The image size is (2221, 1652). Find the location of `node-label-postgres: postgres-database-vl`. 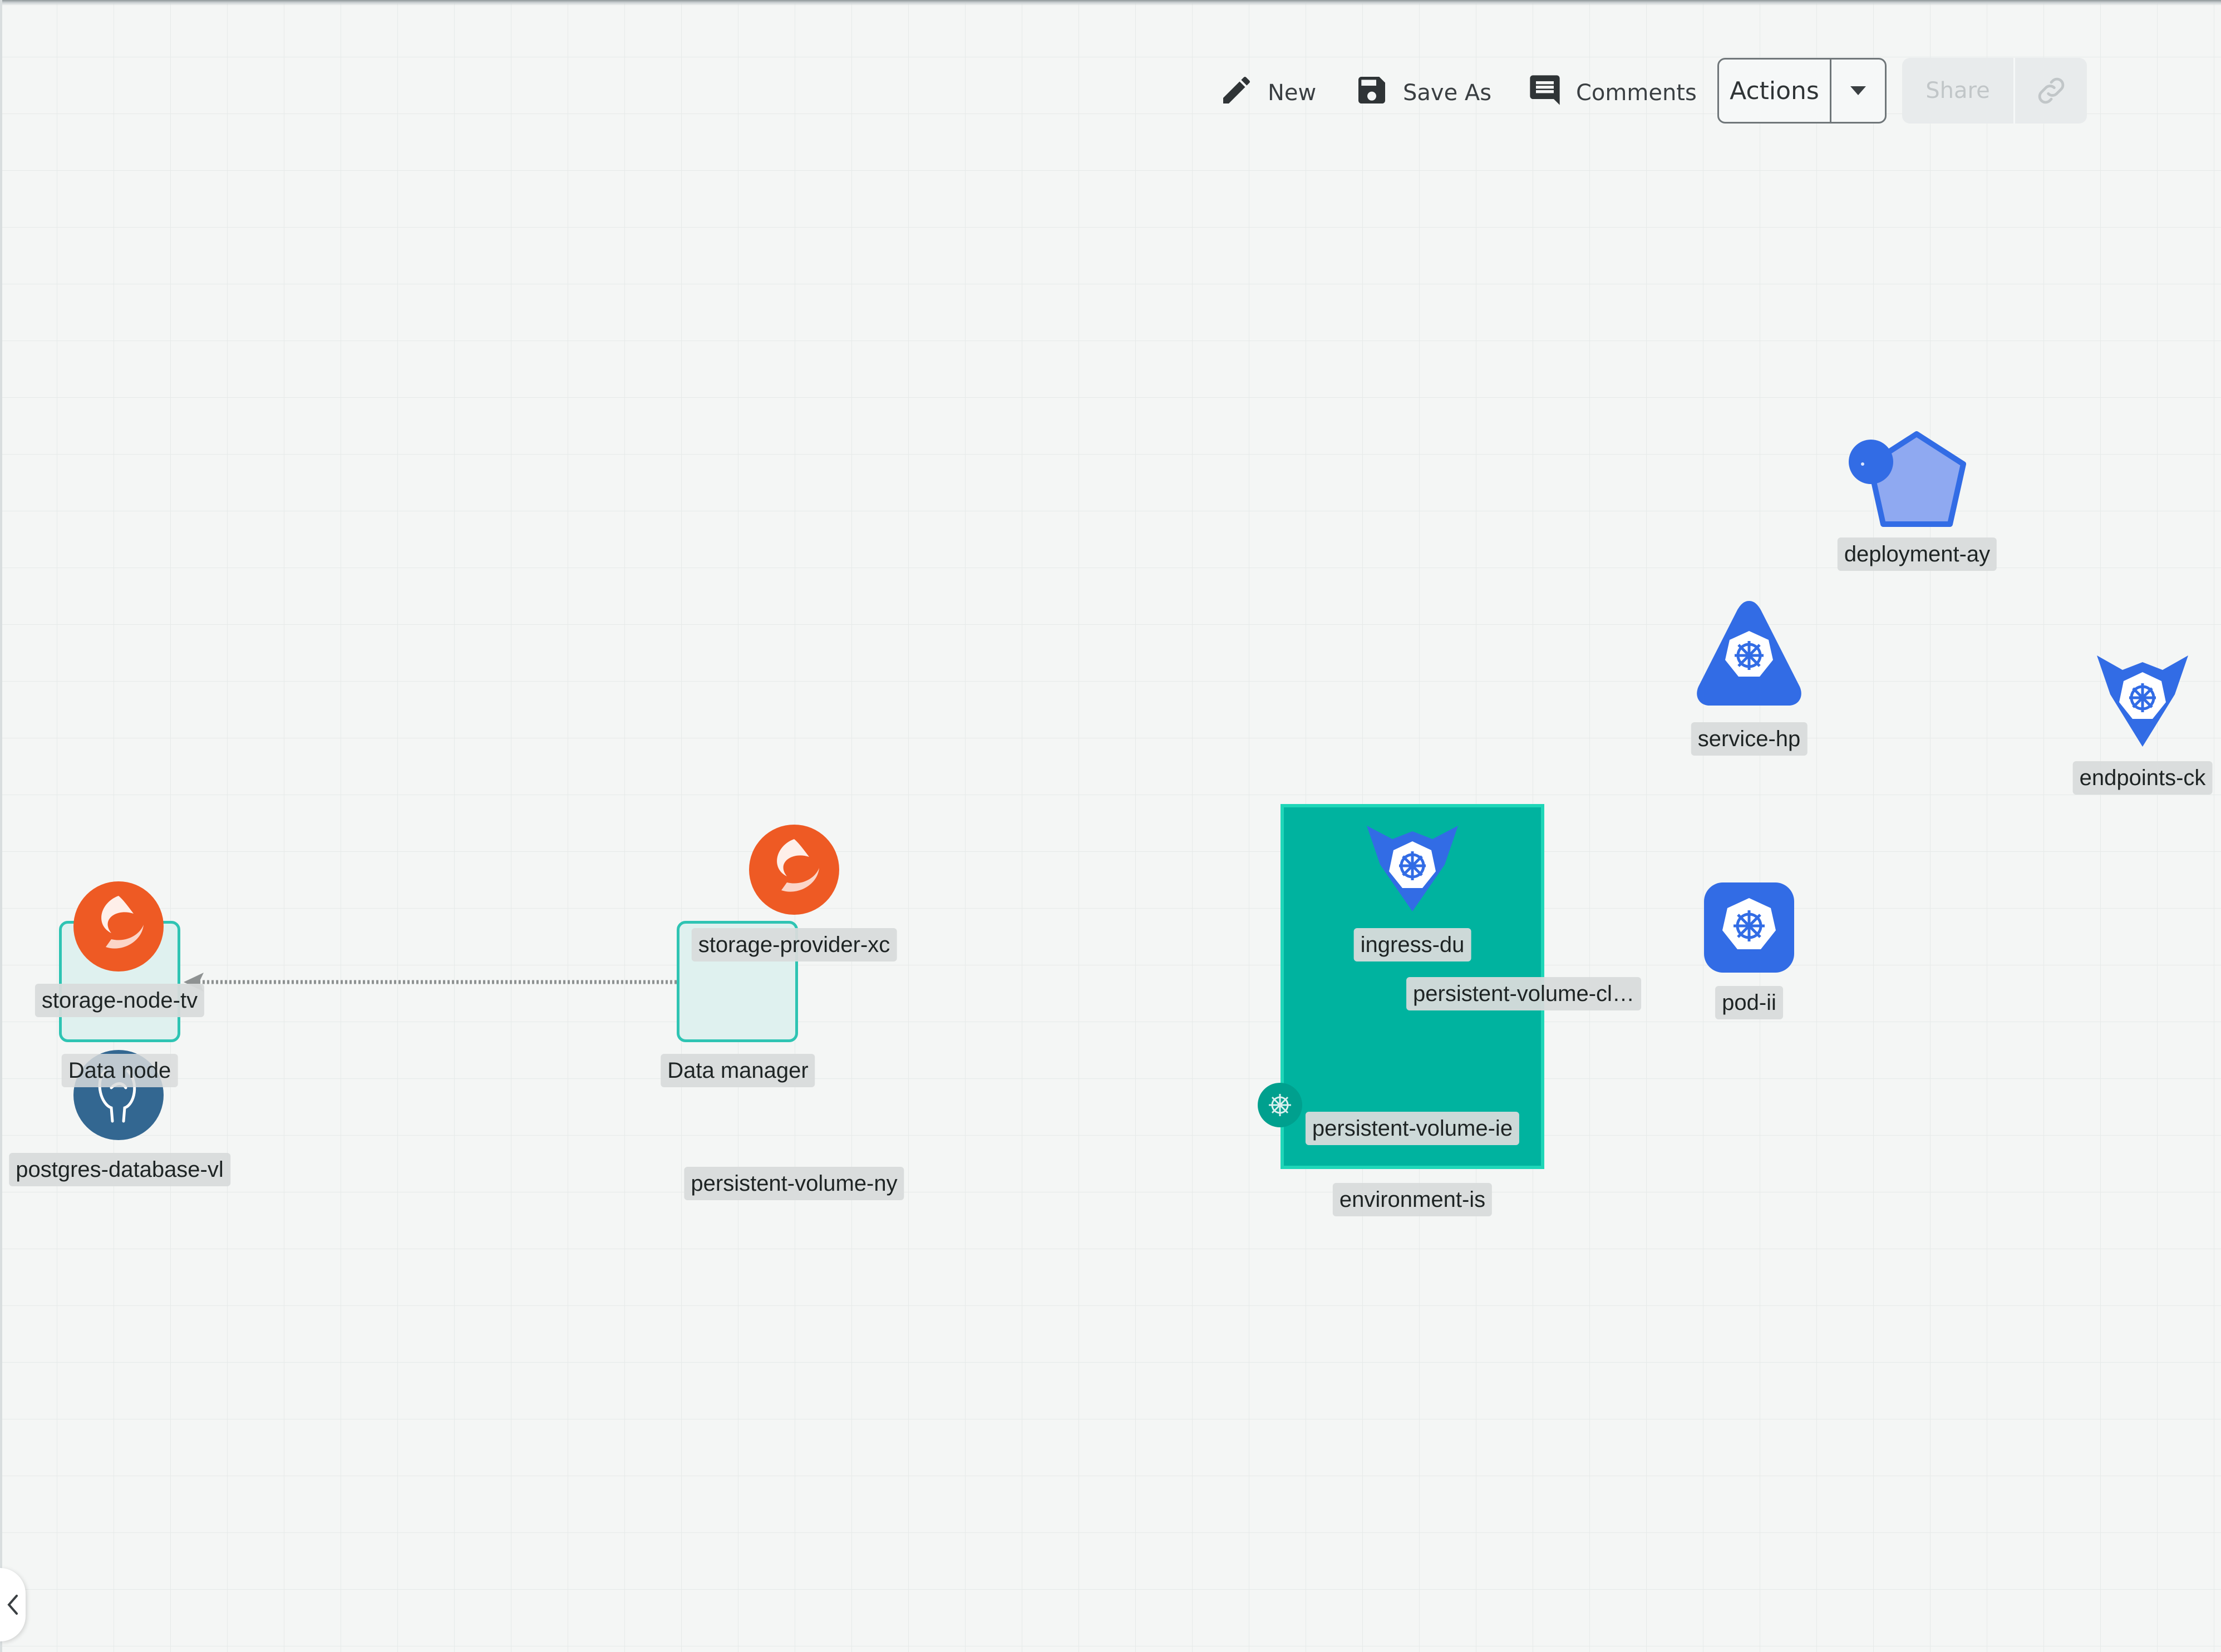

node-label-postgres: postgres-database-vl is located at coordinates (119, 1169).